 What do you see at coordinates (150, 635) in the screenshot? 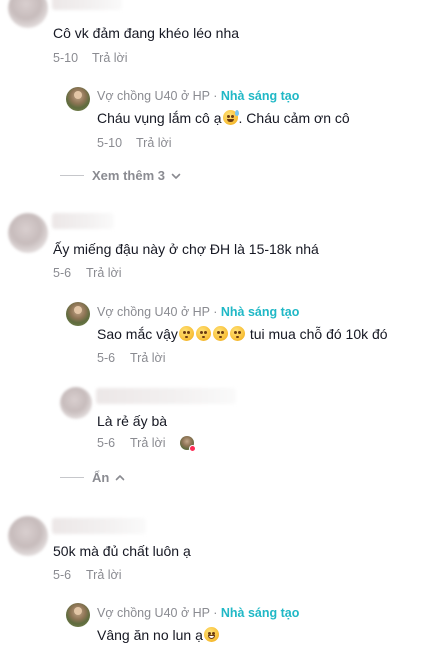
I see `reply-text-part: Vâng ăn no lun ạ` at bounding box center [150, 635].